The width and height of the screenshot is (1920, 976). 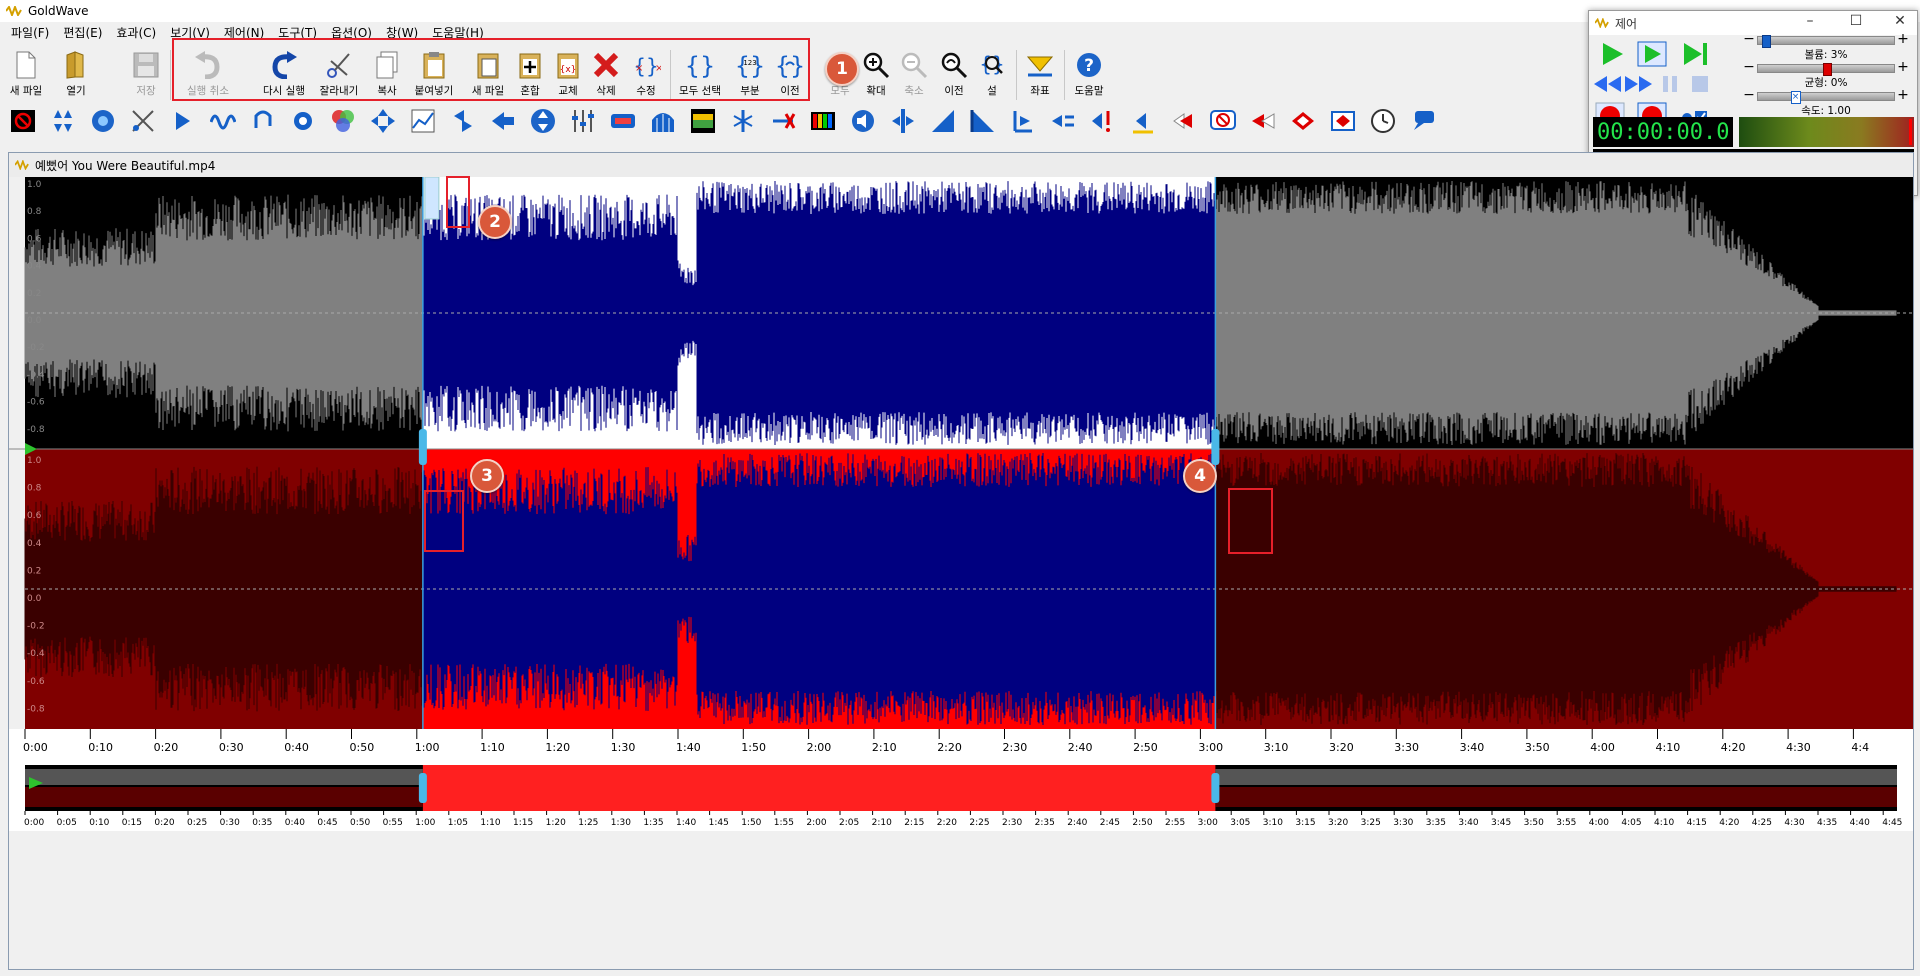 What do you see at coordinates (1182, 121) in the screenshot?
I see `pitch-icon` at bounding box center [1182, 121].